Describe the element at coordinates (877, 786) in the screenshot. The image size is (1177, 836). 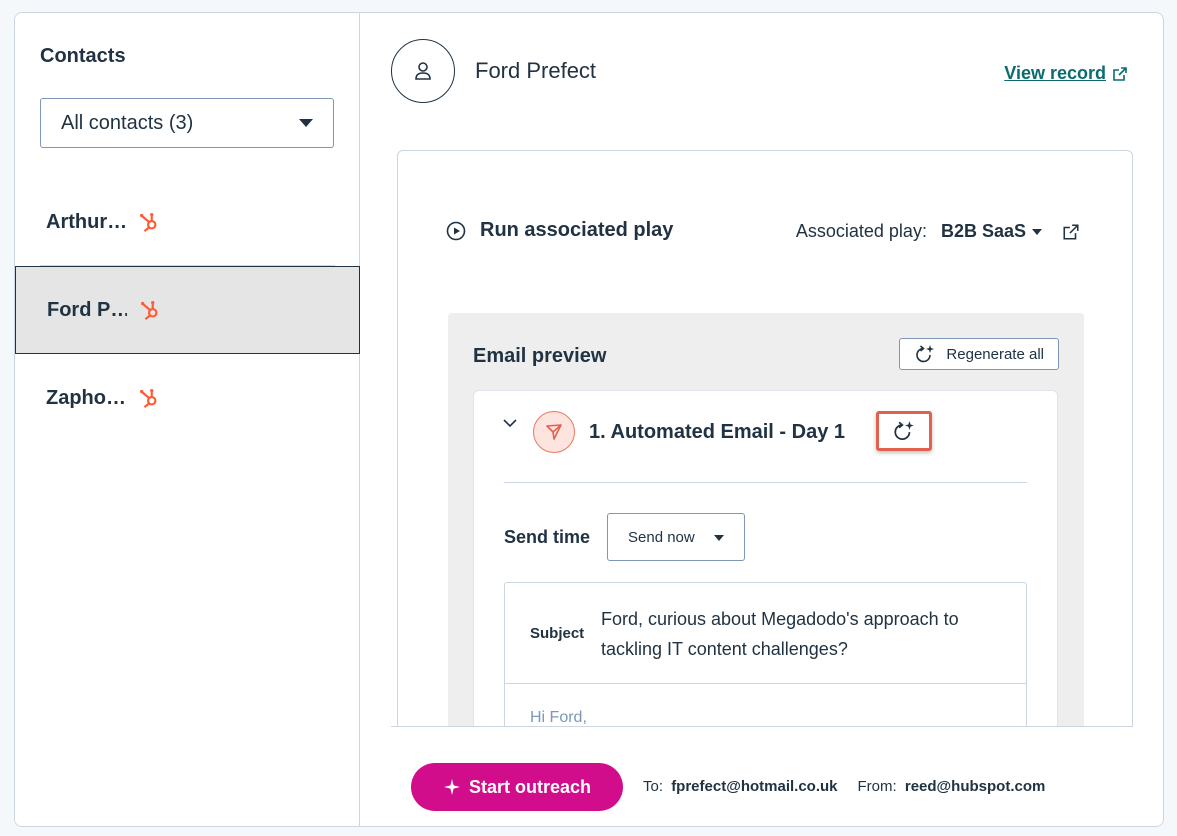
I see `from-label: From:` at that location.